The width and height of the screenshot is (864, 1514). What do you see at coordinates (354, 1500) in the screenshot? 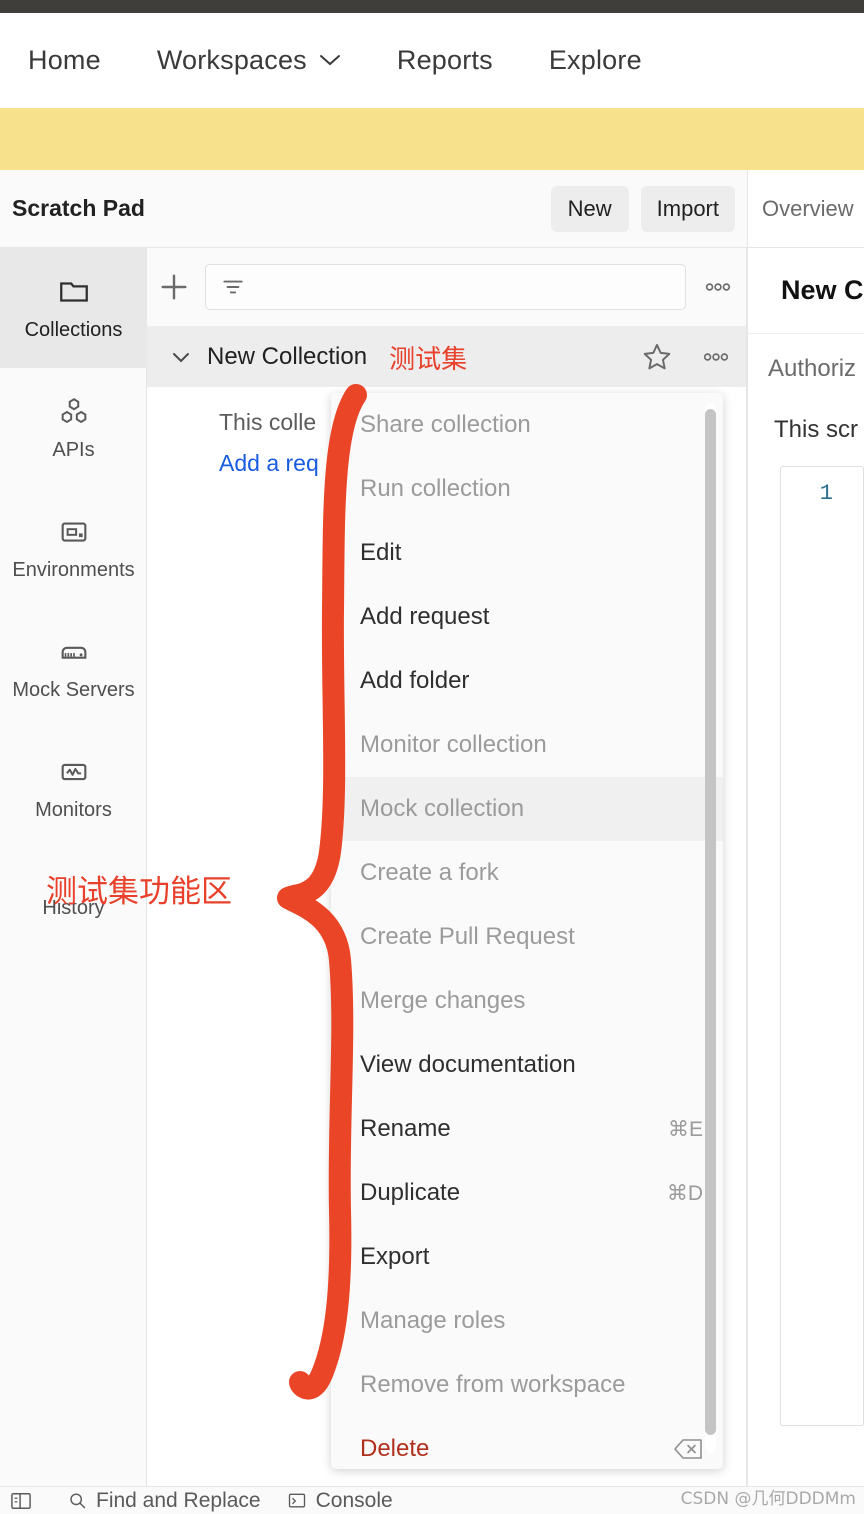
I see `status-console-label: Console` at bounding box center [354, 1500].